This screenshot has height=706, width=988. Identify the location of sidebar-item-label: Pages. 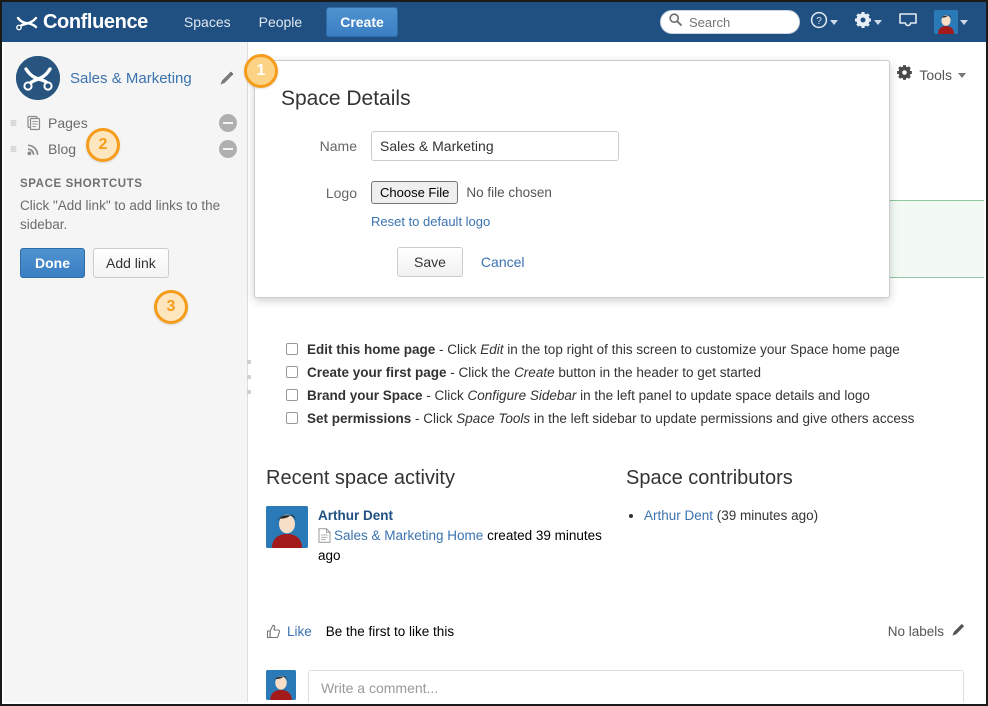
(68, 123).